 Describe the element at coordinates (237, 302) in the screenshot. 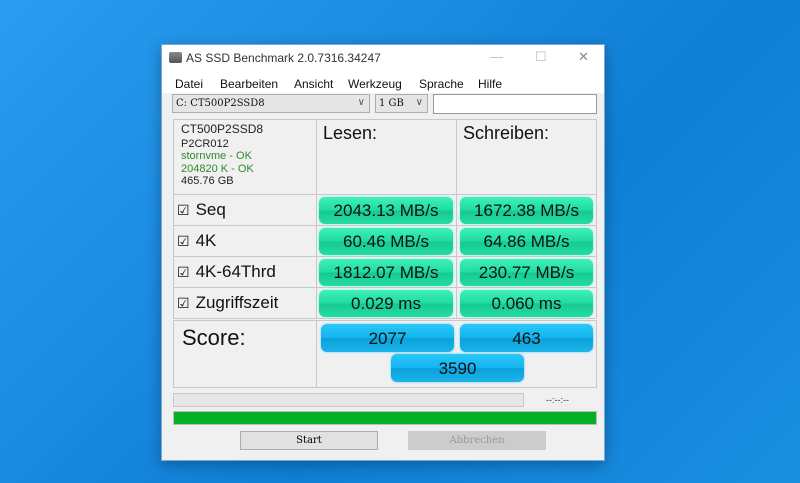

I see `test-label: Zugriffszeit` at that location.